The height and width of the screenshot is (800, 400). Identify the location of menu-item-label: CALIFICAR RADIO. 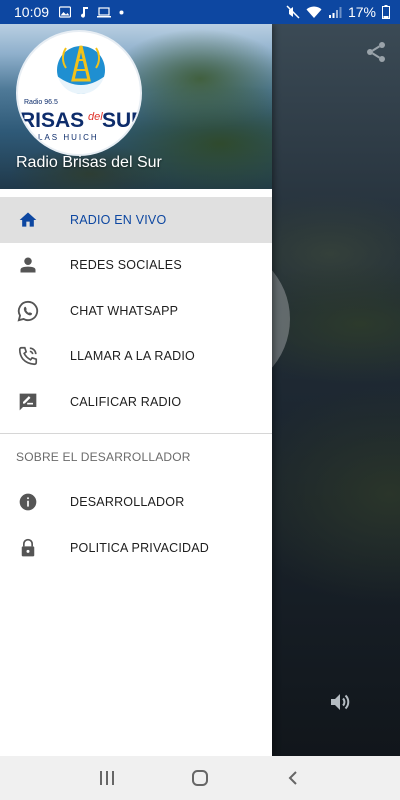
(126, 401).